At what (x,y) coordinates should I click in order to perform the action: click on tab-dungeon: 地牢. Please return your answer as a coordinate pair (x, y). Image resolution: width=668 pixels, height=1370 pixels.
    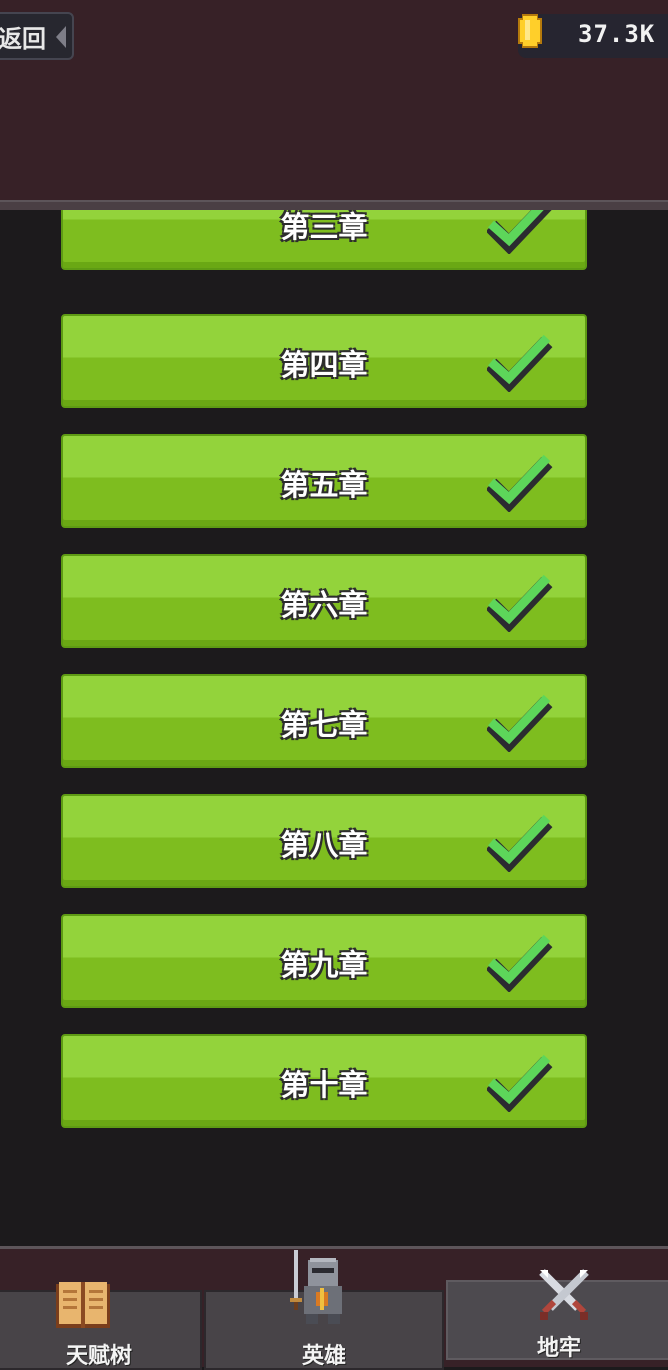
    Looking at the image, I should click on (557, 1315).